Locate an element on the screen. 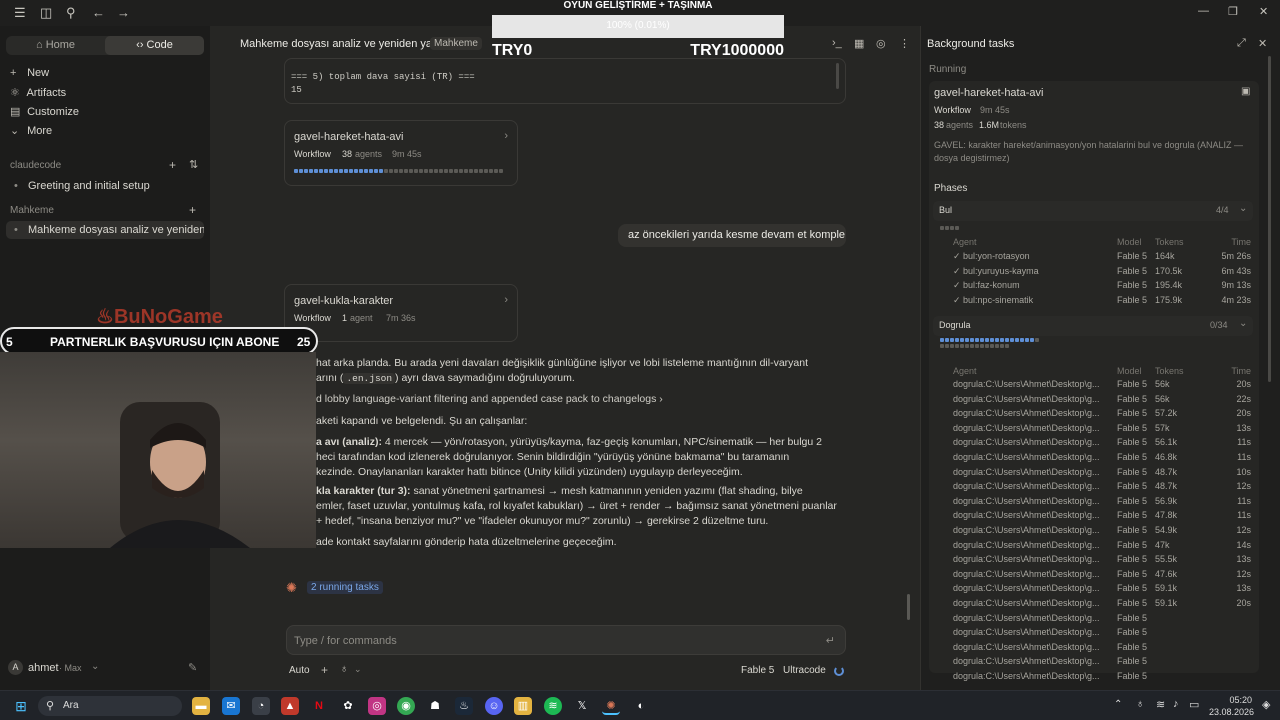 The width and height of the screenshot is (1280, 720). menu-icon: ☰ is located at coordinates (20, 13).